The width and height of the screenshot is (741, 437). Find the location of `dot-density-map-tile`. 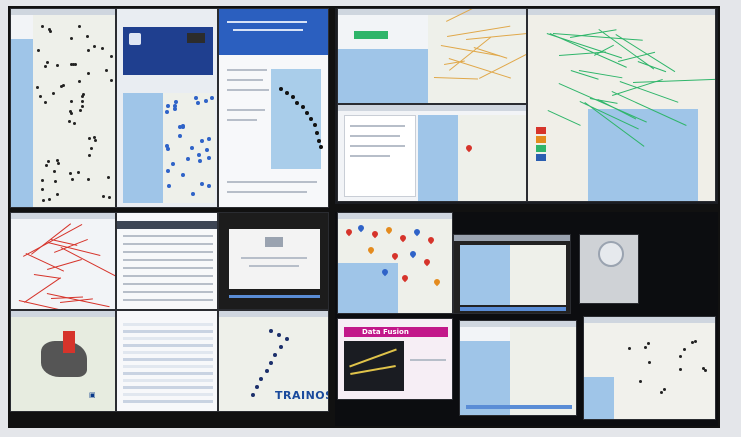

dot-density-map-tile is located at coordinates (63, 108).